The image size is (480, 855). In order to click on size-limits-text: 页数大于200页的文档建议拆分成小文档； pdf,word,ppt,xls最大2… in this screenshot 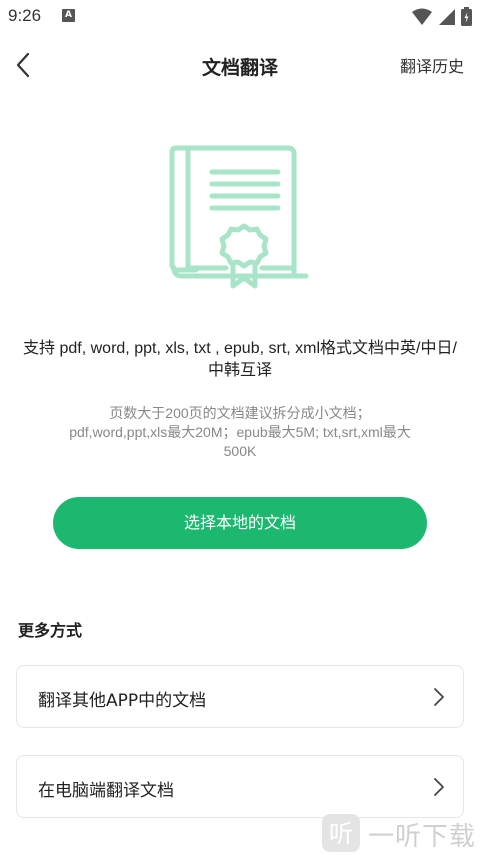, I will do `click(240, 432)`.